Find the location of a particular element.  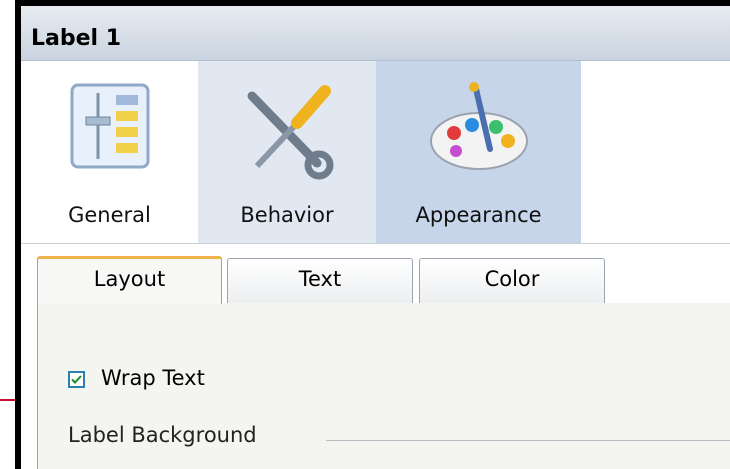

tab-text: Text is located at coordinates (320, 281).